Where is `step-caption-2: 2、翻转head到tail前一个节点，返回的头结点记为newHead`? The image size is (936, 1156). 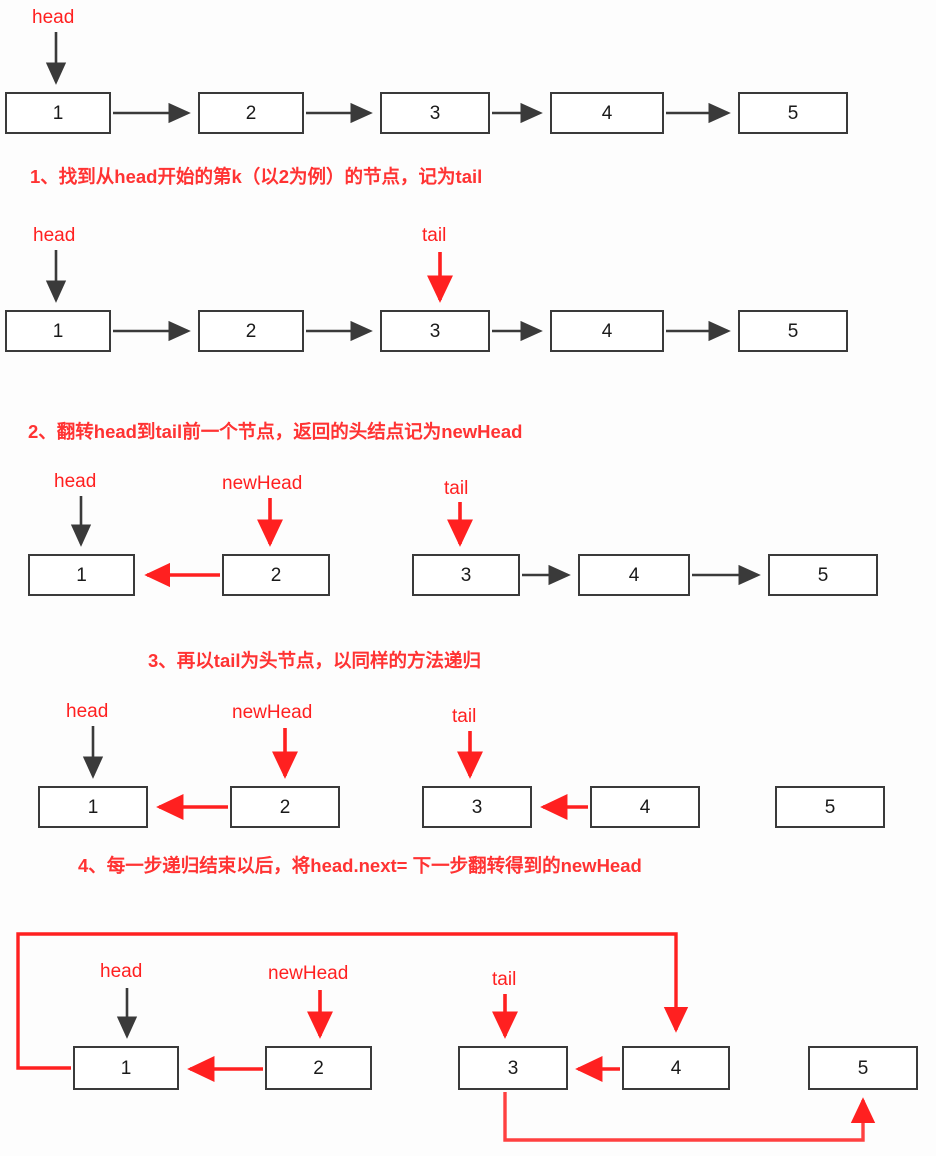
step-caption-2: 2、翻转head到tail前一个节点，返回的头结点记为newHead is located at coordinates (275, 431).